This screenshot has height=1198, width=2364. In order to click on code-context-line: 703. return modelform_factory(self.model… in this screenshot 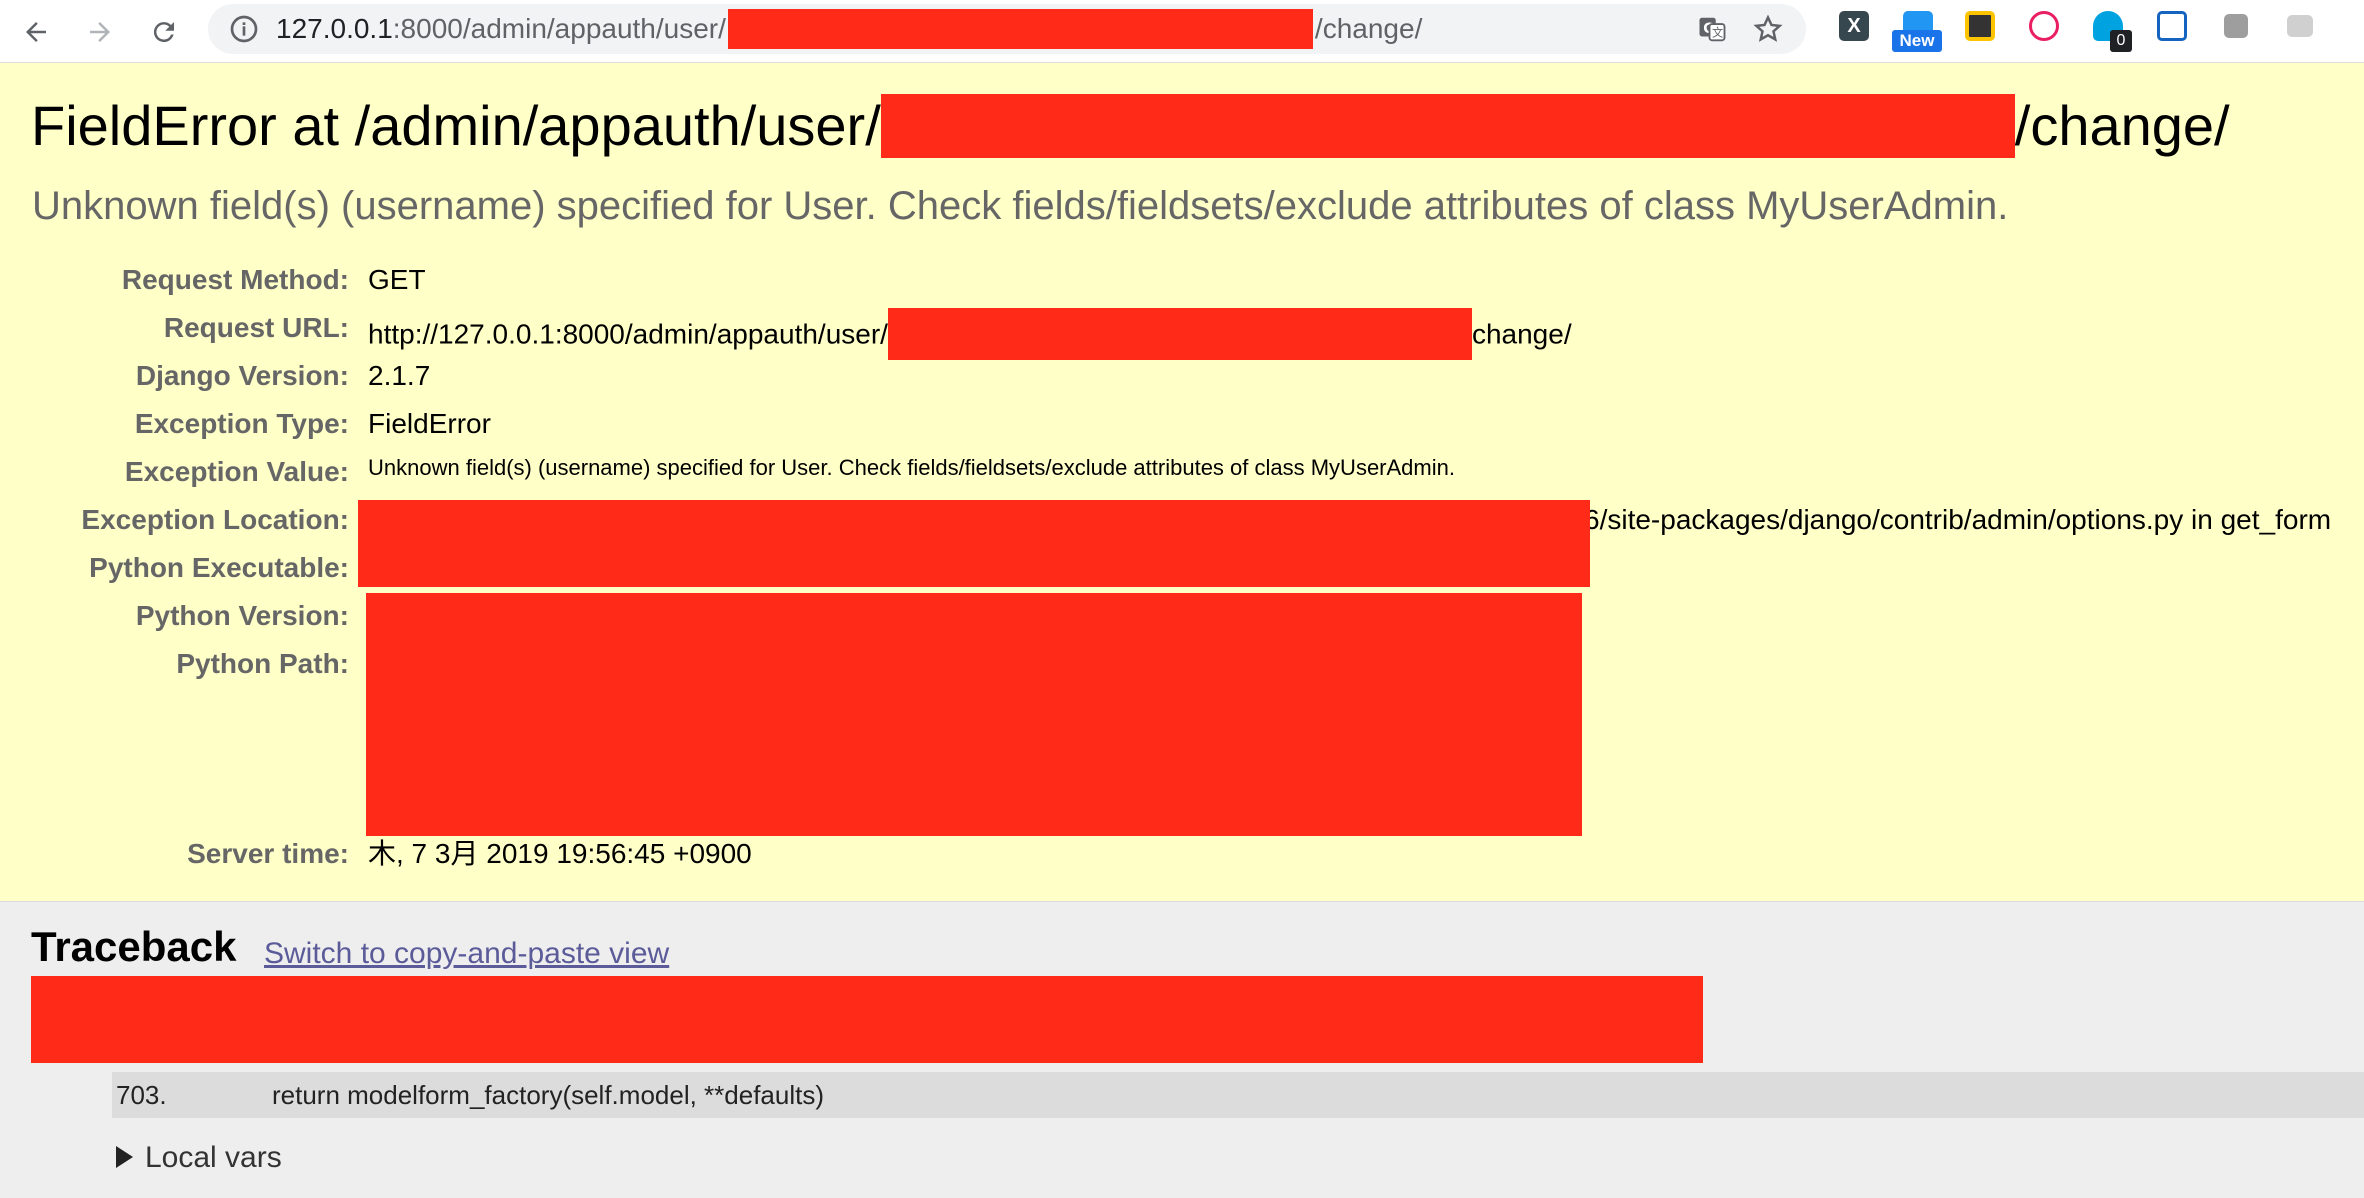, I will do `click(1238, 1095)`.